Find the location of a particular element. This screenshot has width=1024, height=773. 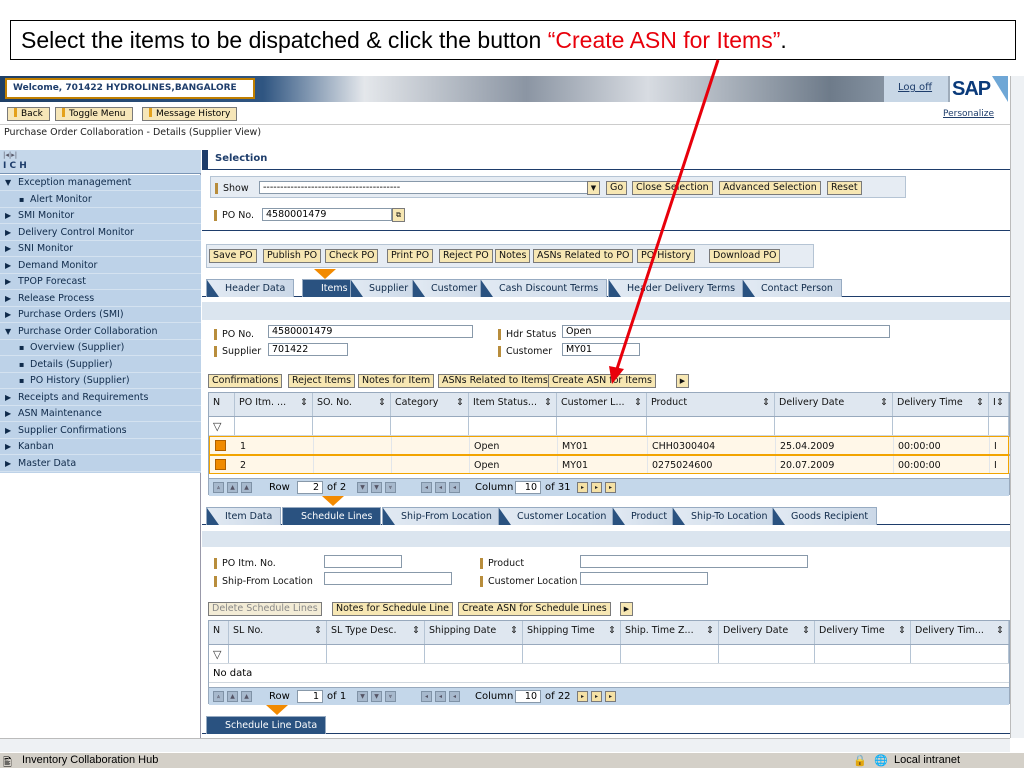

tab-goods-recipient: Goods Recipient is located at coordinates (825, 516).